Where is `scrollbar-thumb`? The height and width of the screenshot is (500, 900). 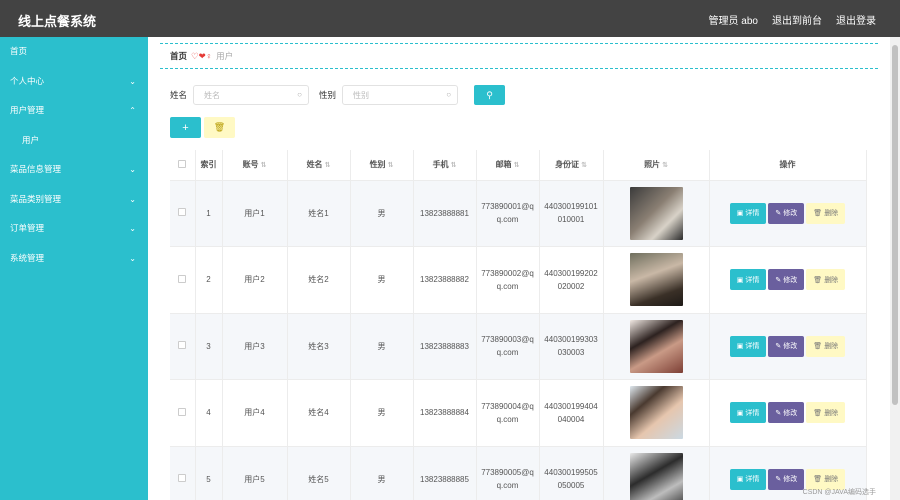 scrollbar-thumb is located at coordinates (895, 225).